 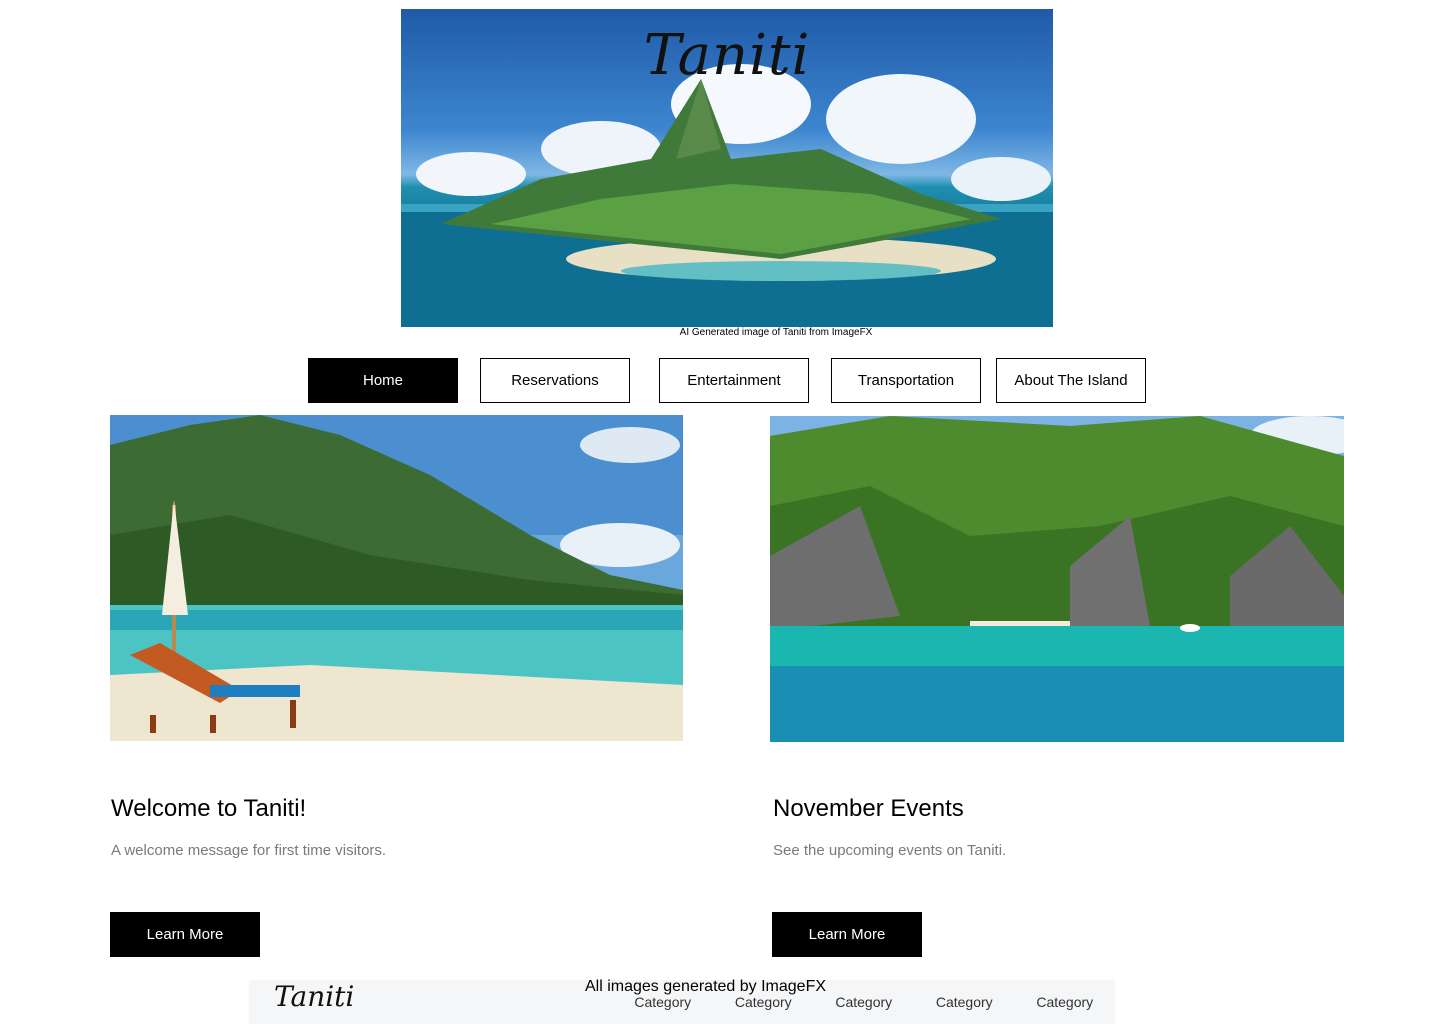 I want to click on events-description: See the upcoming events on Taniti., so click(x=890, y=850).